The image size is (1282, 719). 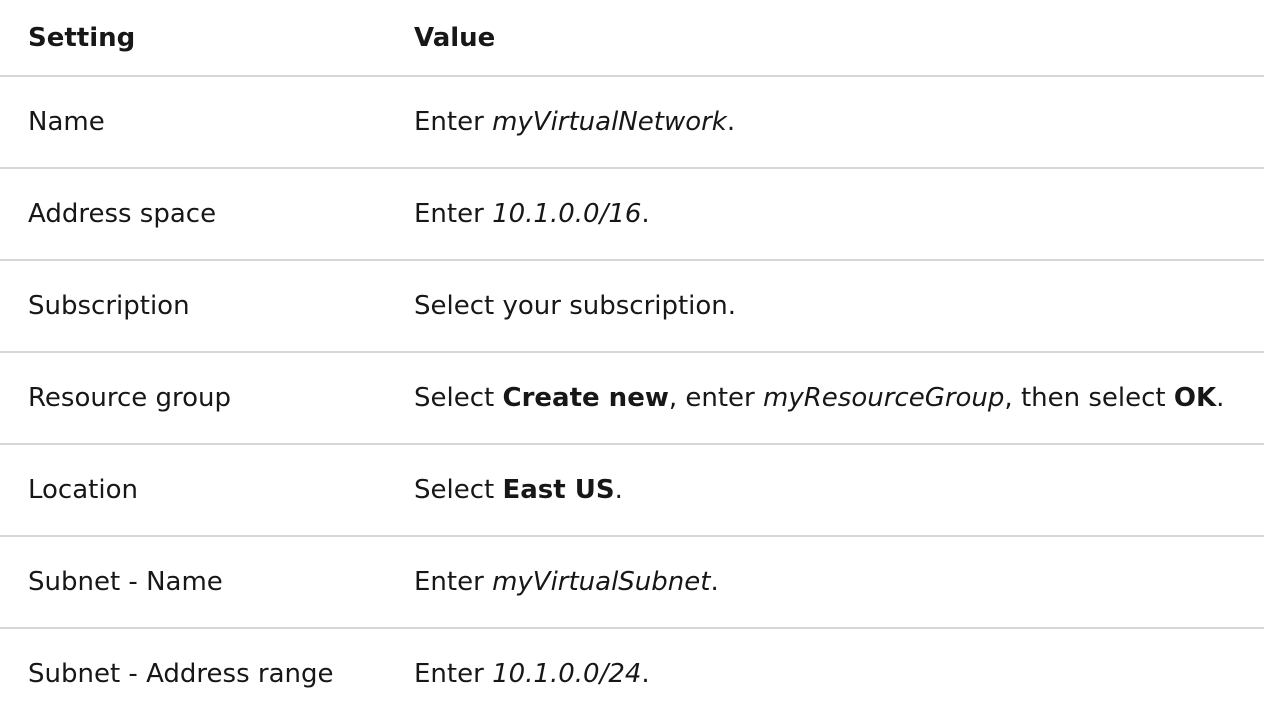 I want to click on table-row: Location Select East US., so click(x=632, y=490).